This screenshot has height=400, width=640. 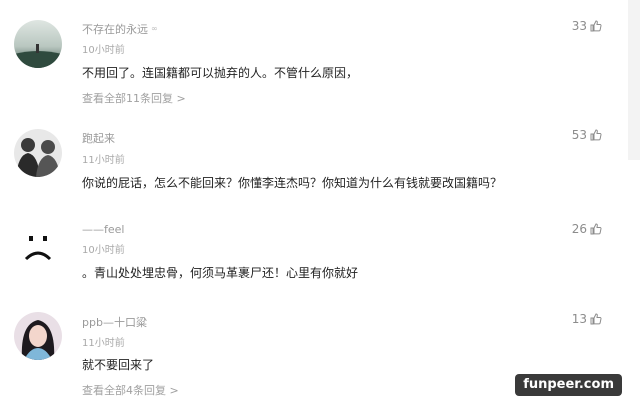 I want to click on comment-username: 跑起来, so click(x=98, y=138).